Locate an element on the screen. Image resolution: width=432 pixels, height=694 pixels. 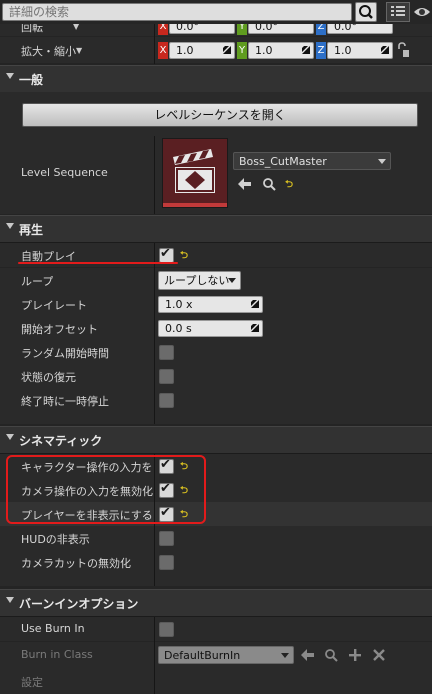
settings-row: 設定 is located at coordinates (216, 681).